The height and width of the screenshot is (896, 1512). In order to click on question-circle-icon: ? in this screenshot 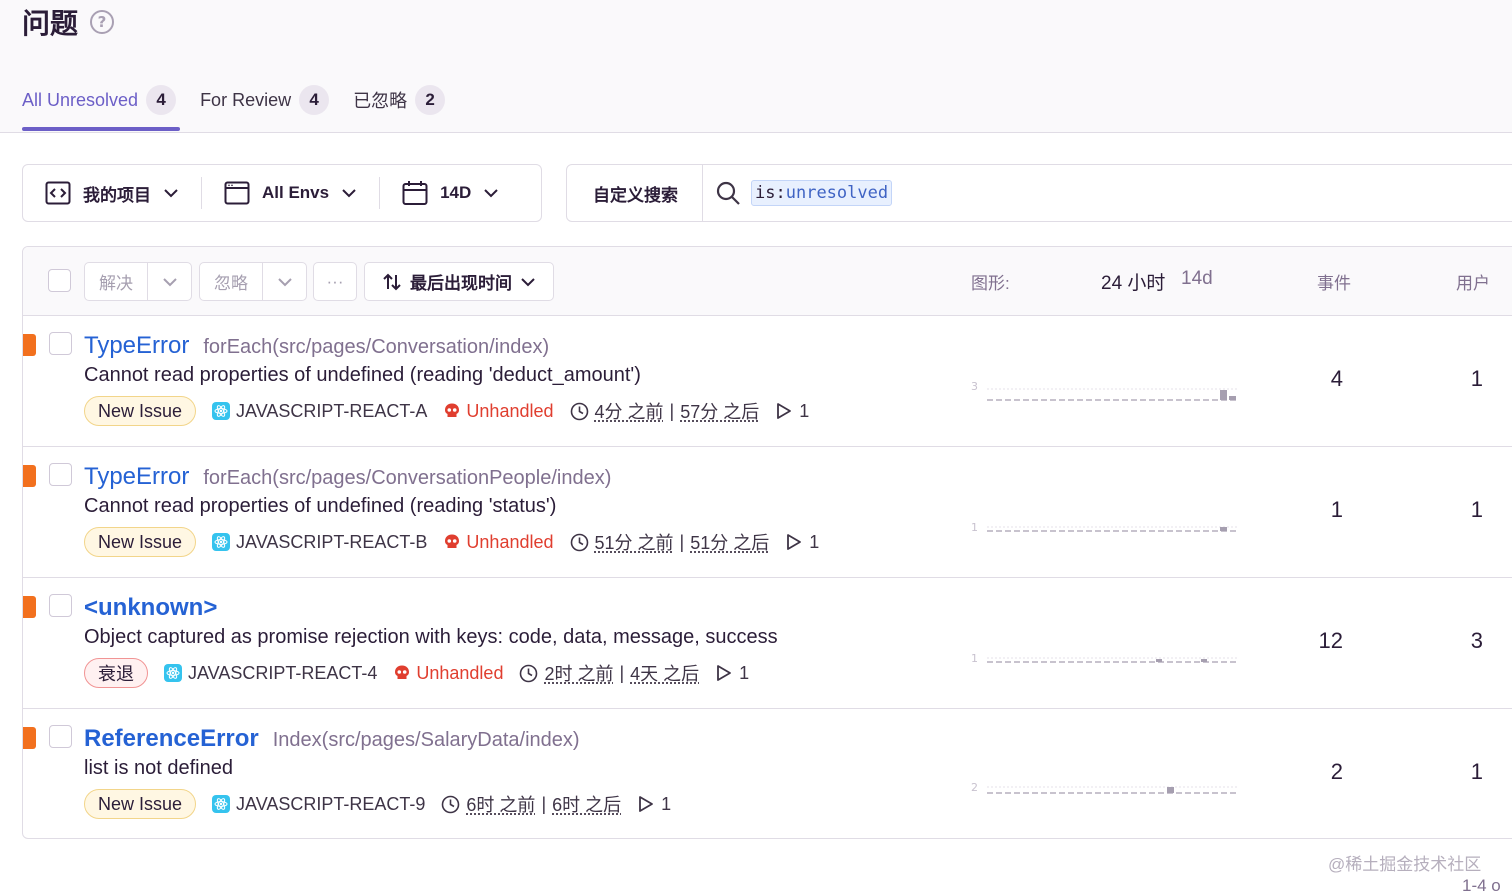, I will do `click(102, 22)`.